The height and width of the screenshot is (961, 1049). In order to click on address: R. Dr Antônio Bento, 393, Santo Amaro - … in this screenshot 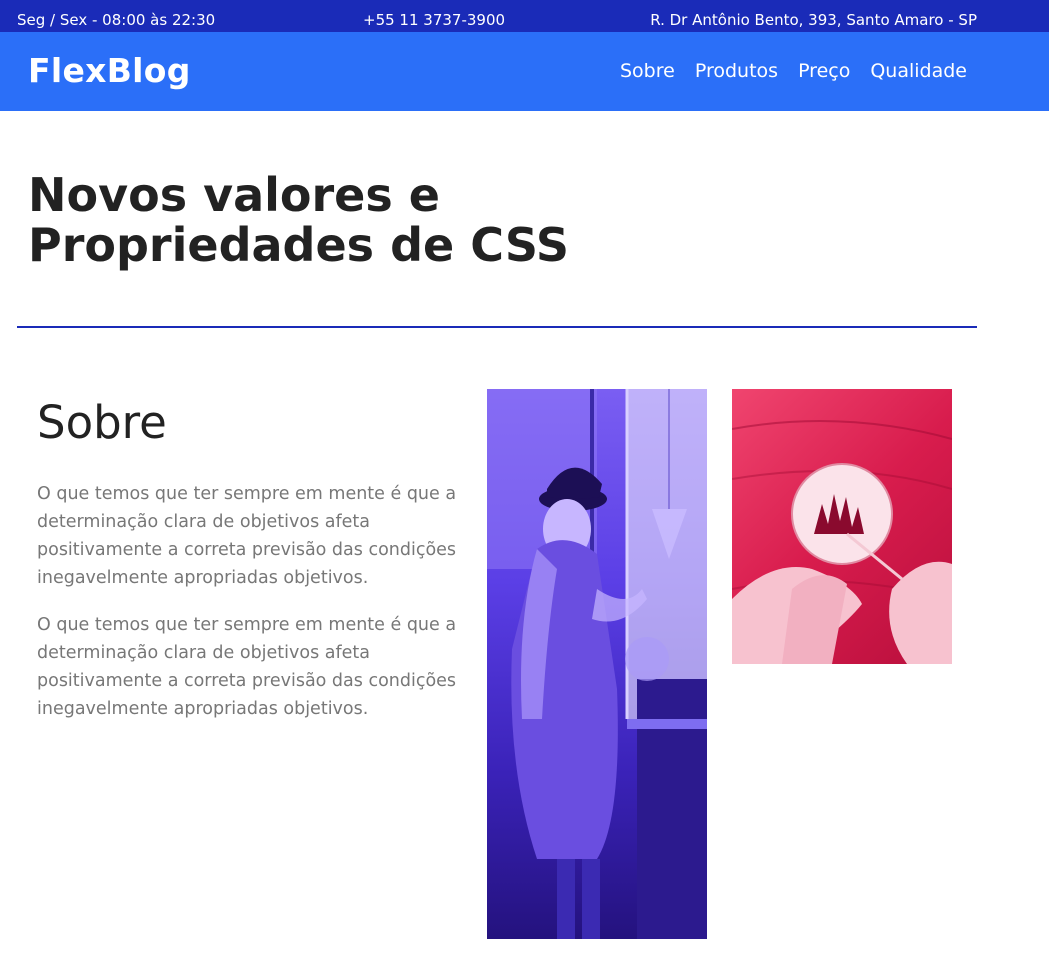, I will do `click(813, 20)`.